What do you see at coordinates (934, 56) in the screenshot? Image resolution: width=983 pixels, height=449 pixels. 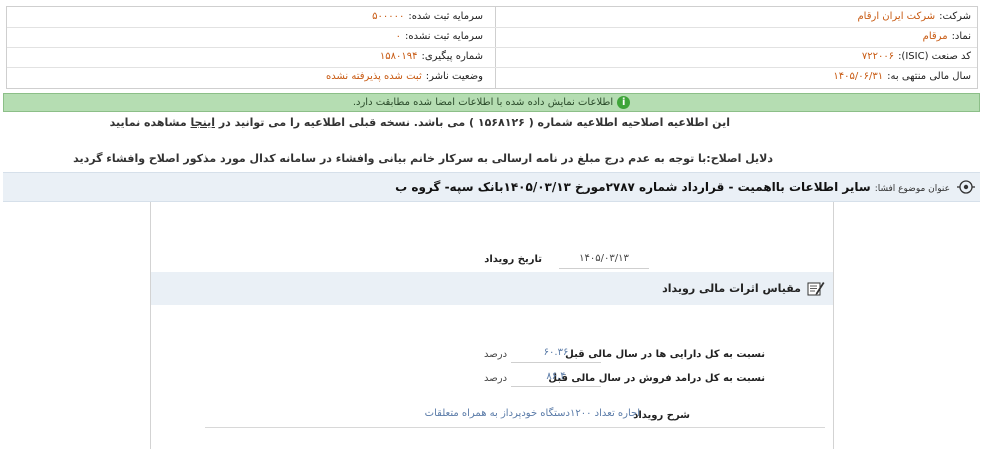 I see `isic-label: کد صنعت (ISIC):` at bounding box center [934, 56].